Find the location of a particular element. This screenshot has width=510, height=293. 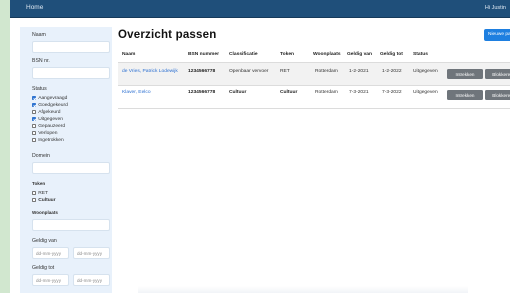

status-option-afgekeurd: Afgekeurd is located at coordinates (46, 112).